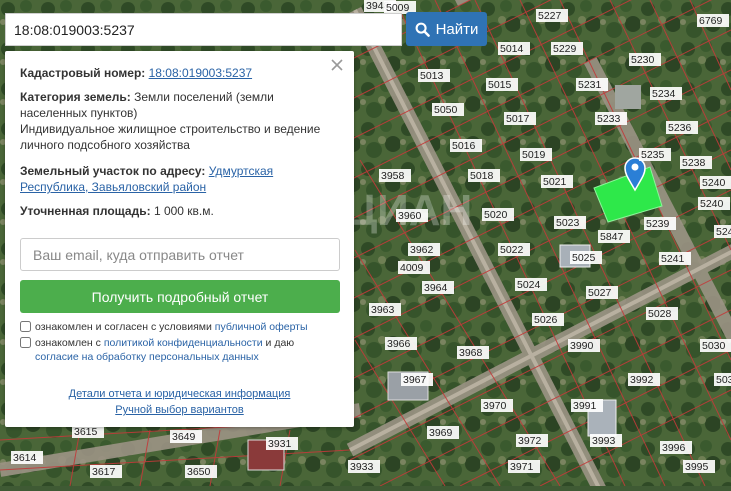 This screenshot has height=491, width=731. I want to click on svg-text: 5024, so click(529, 285).